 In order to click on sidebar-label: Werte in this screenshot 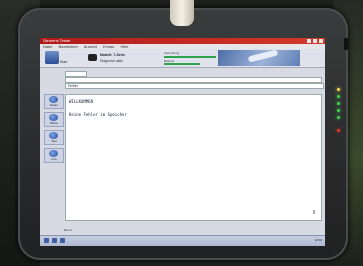, I will do `click(54, 123)`.